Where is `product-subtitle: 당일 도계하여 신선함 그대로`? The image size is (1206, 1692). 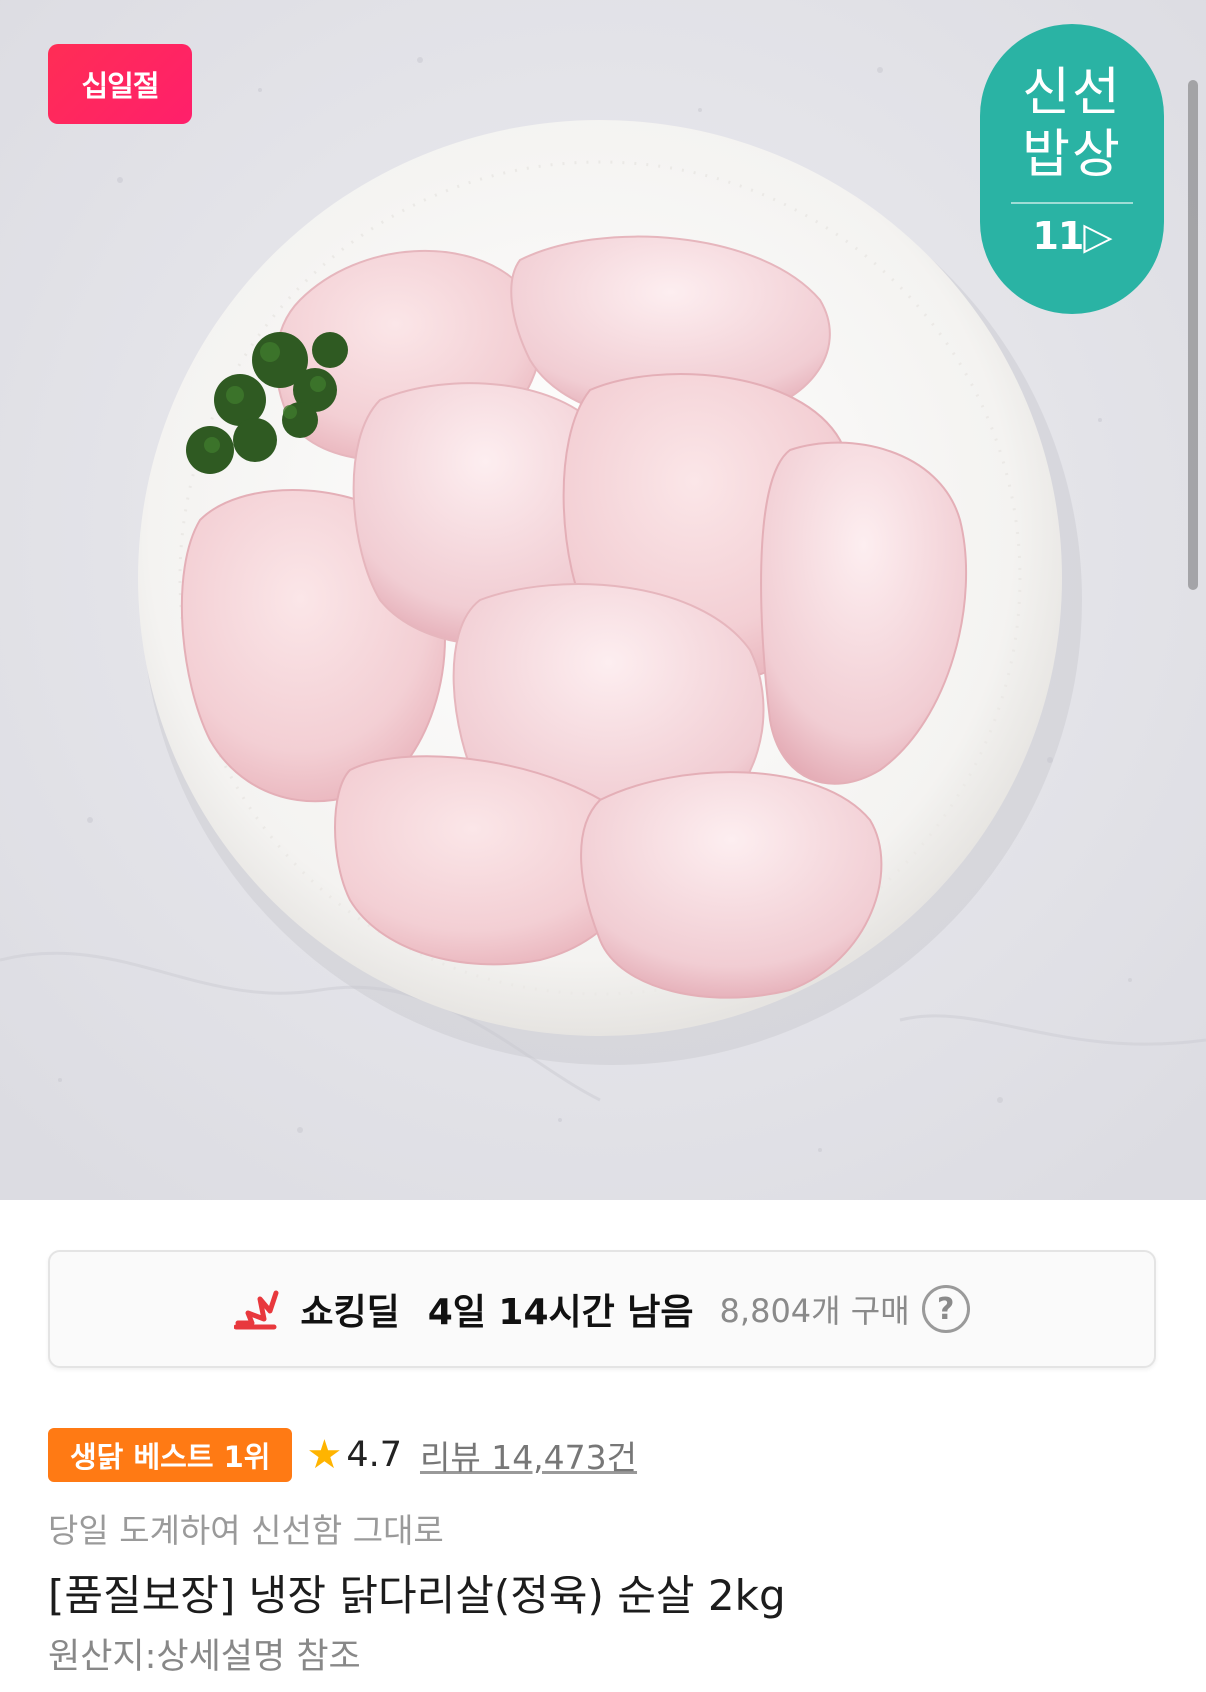
product-subtitle: 당일 도계하여 신선함 그대로 is located at coordinates (246, 1530).